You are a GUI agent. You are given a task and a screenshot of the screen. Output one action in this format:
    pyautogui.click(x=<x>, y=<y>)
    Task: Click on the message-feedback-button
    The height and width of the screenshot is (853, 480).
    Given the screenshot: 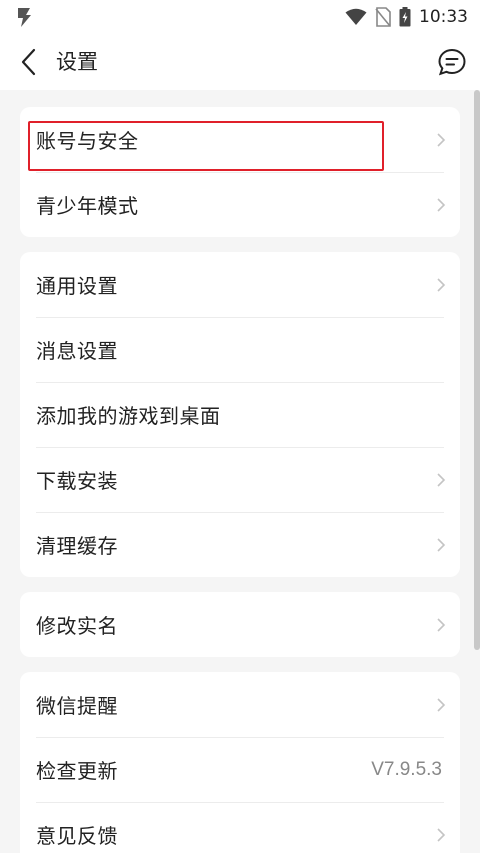 What is the action you would take?
    pyautogui.click(x=452, y=62)
    